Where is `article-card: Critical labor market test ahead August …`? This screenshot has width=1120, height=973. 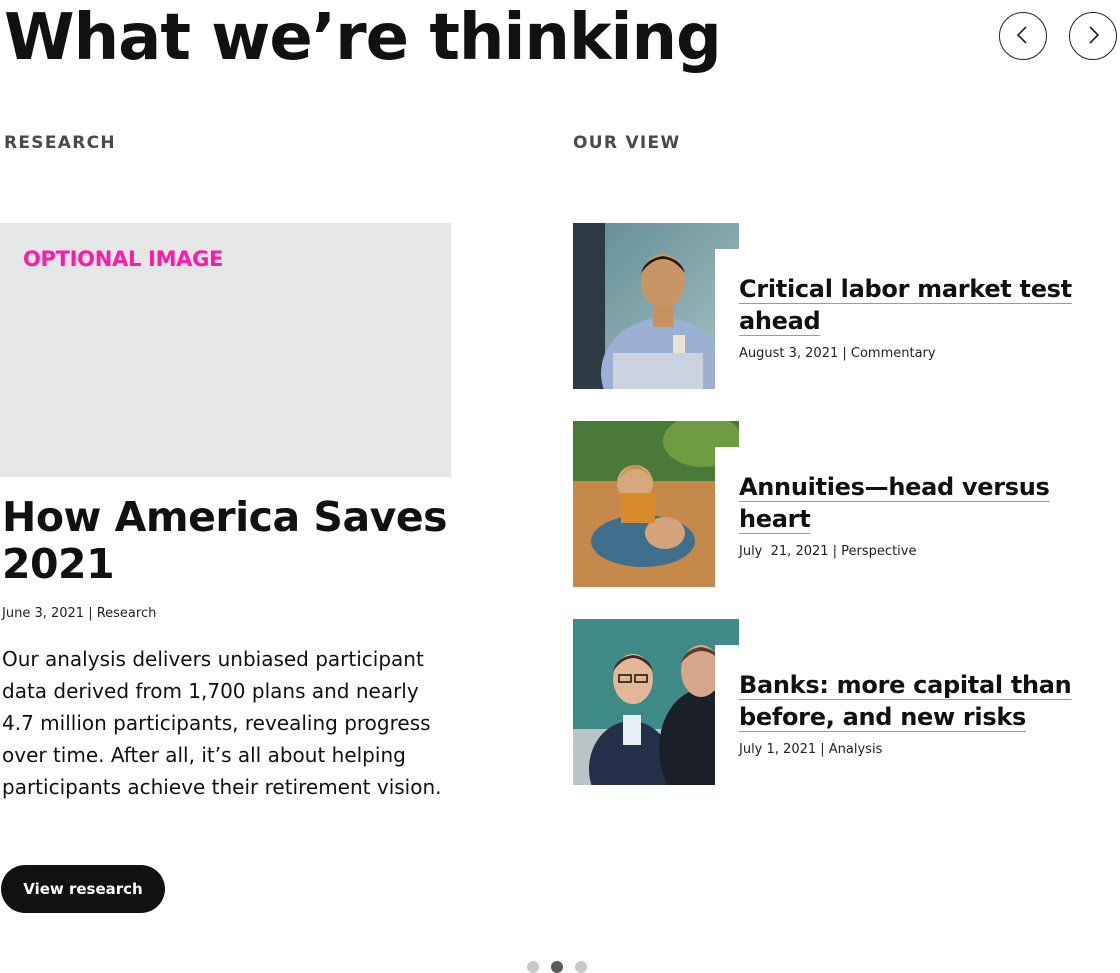 article-card: Critical labor market test ahead August … is located at coordinates (843, 306).